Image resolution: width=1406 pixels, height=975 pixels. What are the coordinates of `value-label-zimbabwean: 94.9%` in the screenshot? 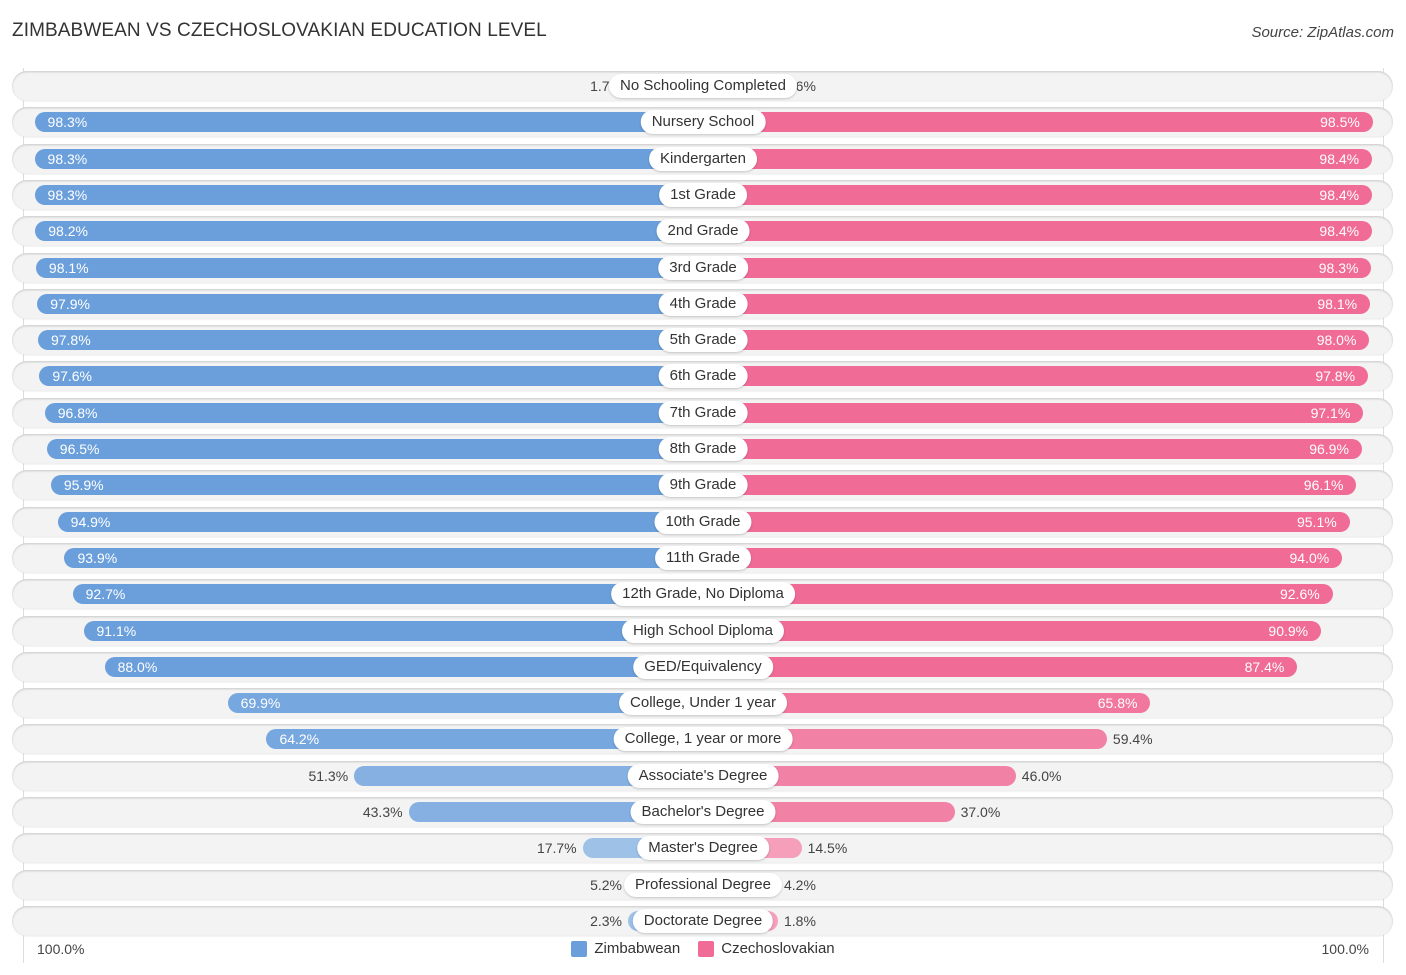 It's located at (90, 521).